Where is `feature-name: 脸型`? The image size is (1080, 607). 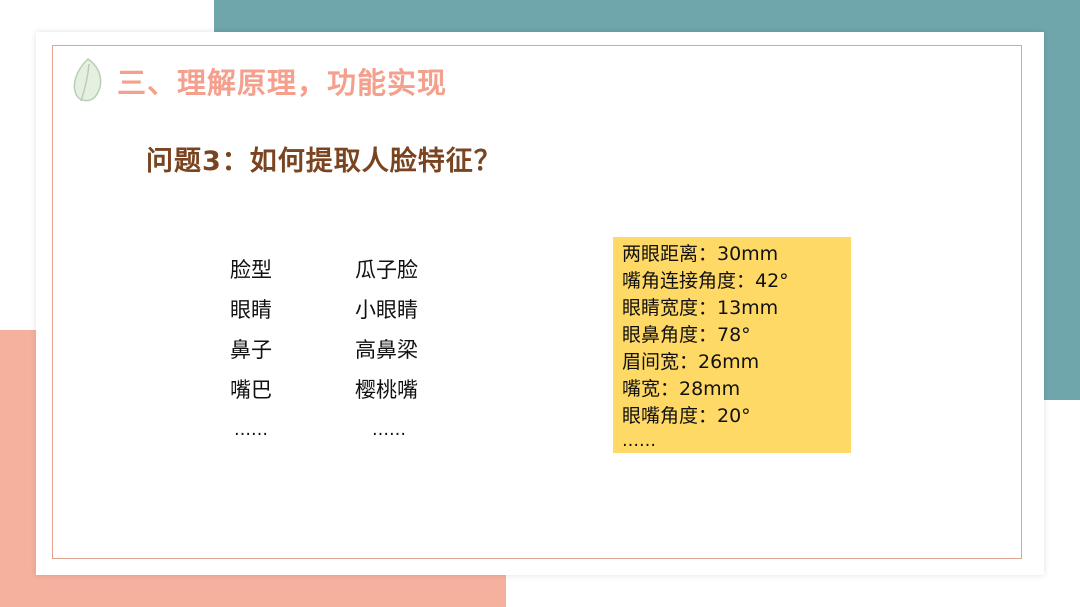 feature-name: 脸型 is located at coordinates (251, 270).